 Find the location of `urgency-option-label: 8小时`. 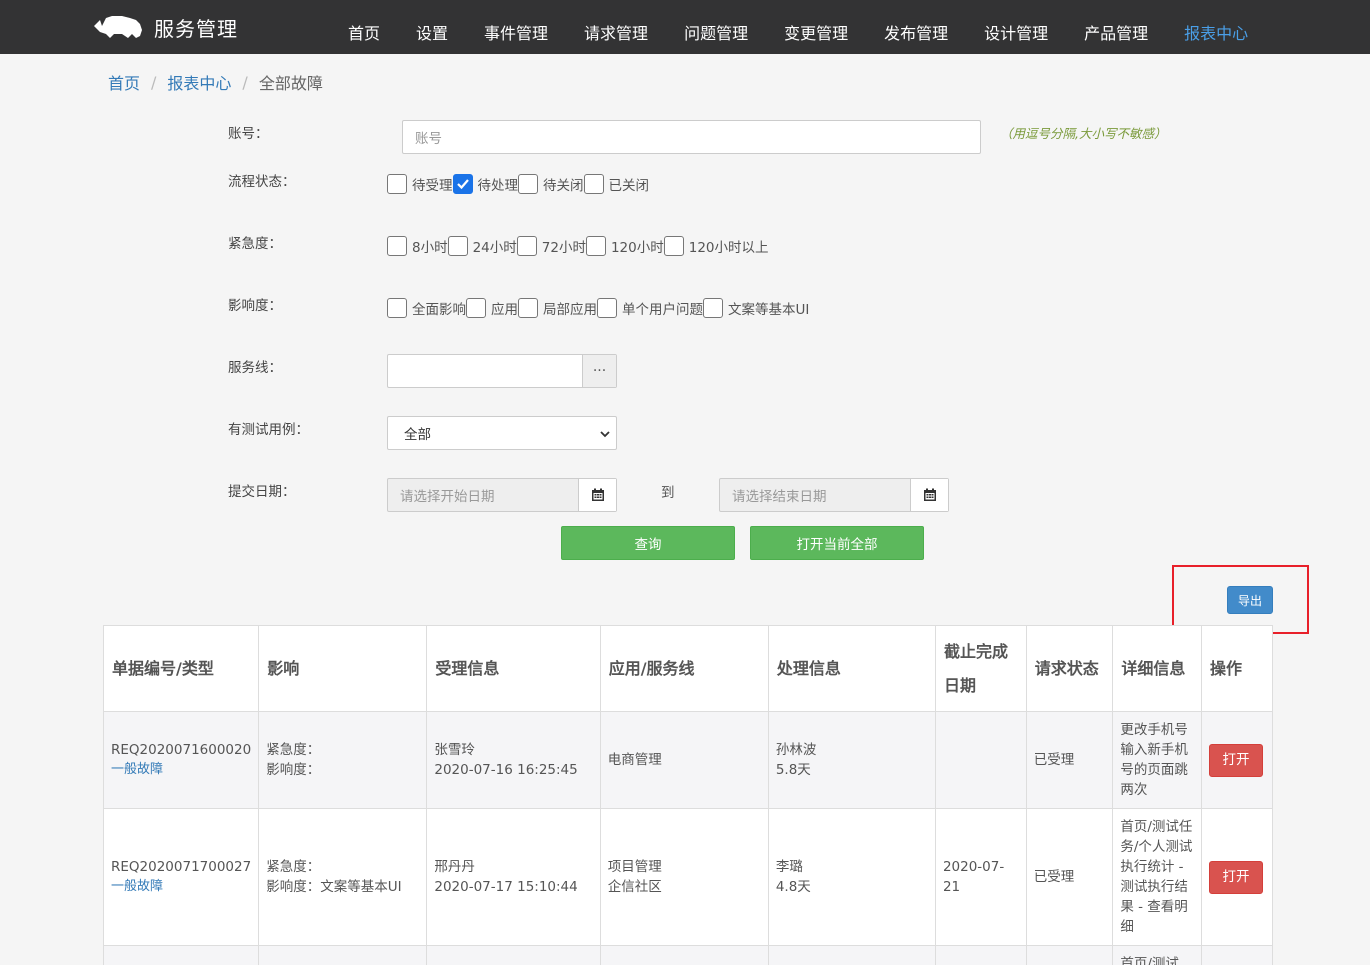

urgency-option-label: 8小时 is located at coordinates (430, 248).